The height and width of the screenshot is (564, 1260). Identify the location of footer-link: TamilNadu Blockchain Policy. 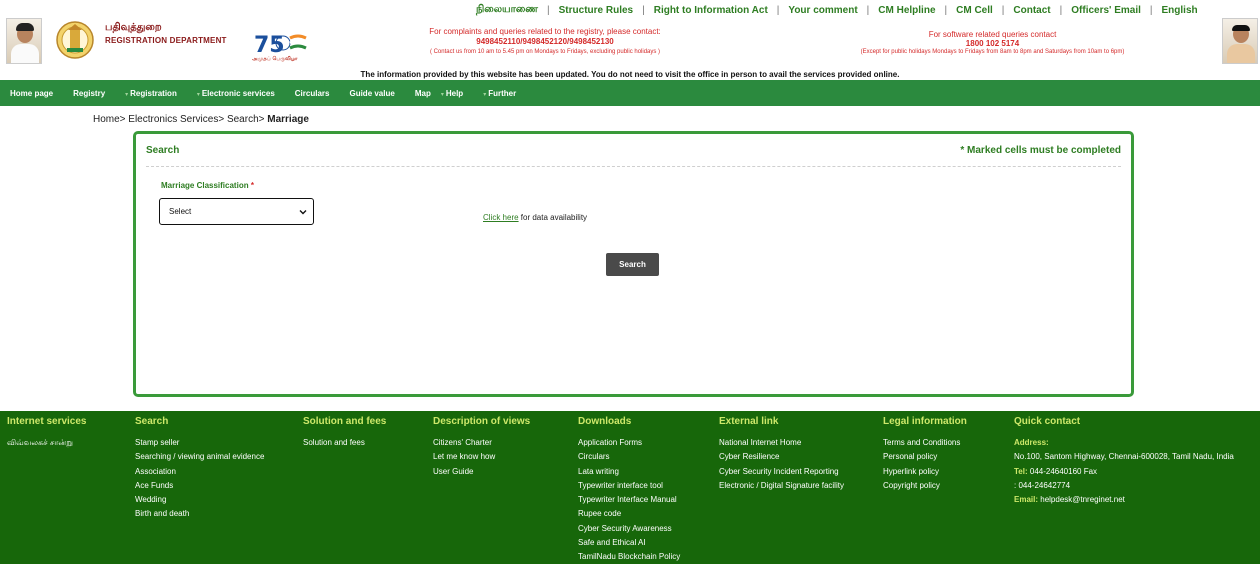
(629, 557).